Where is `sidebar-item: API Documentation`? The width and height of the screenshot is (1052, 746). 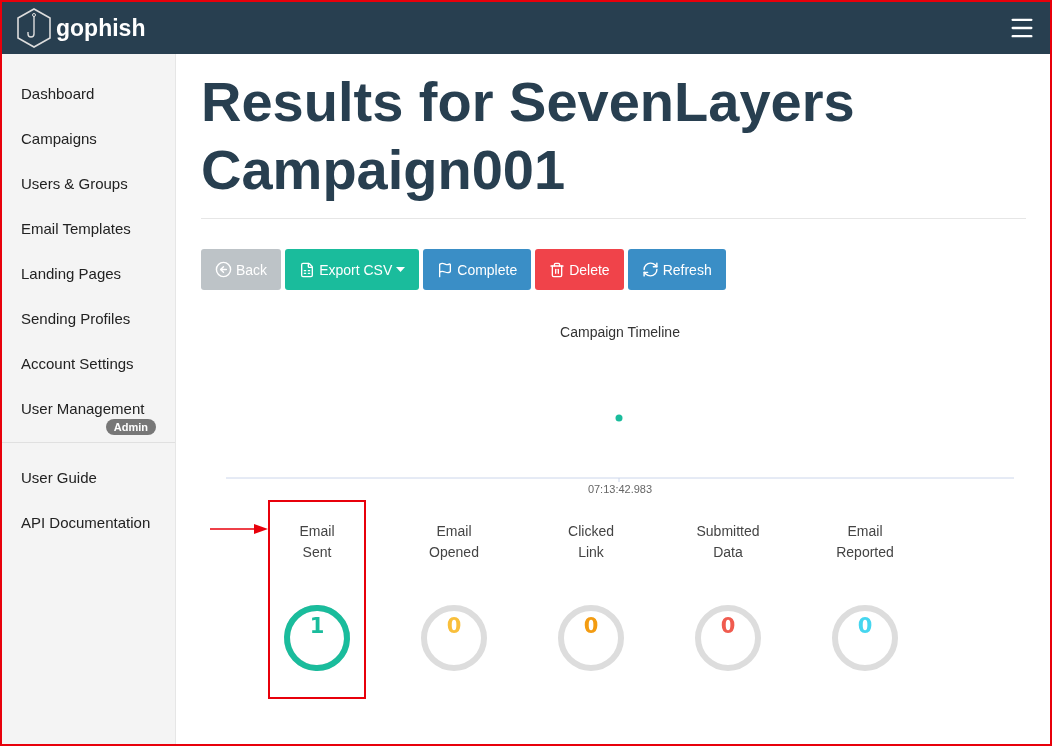 sidebar-item: API Documentation is located at coordinates (88, 522).